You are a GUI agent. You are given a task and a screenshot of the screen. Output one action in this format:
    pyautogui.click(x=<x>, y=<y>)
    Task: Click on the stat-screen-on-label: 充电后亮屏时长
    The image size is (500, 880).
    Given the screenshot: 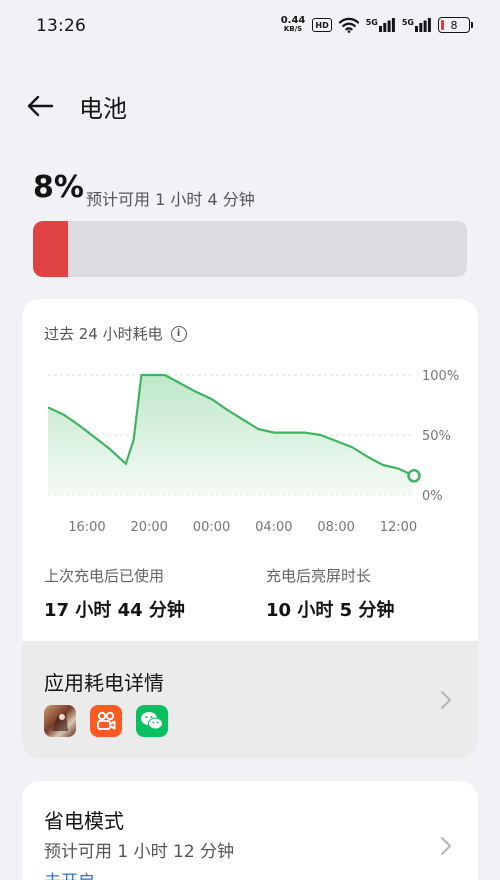 What is the action you would take?
    pyautogui.click(x=319, y=576)
    